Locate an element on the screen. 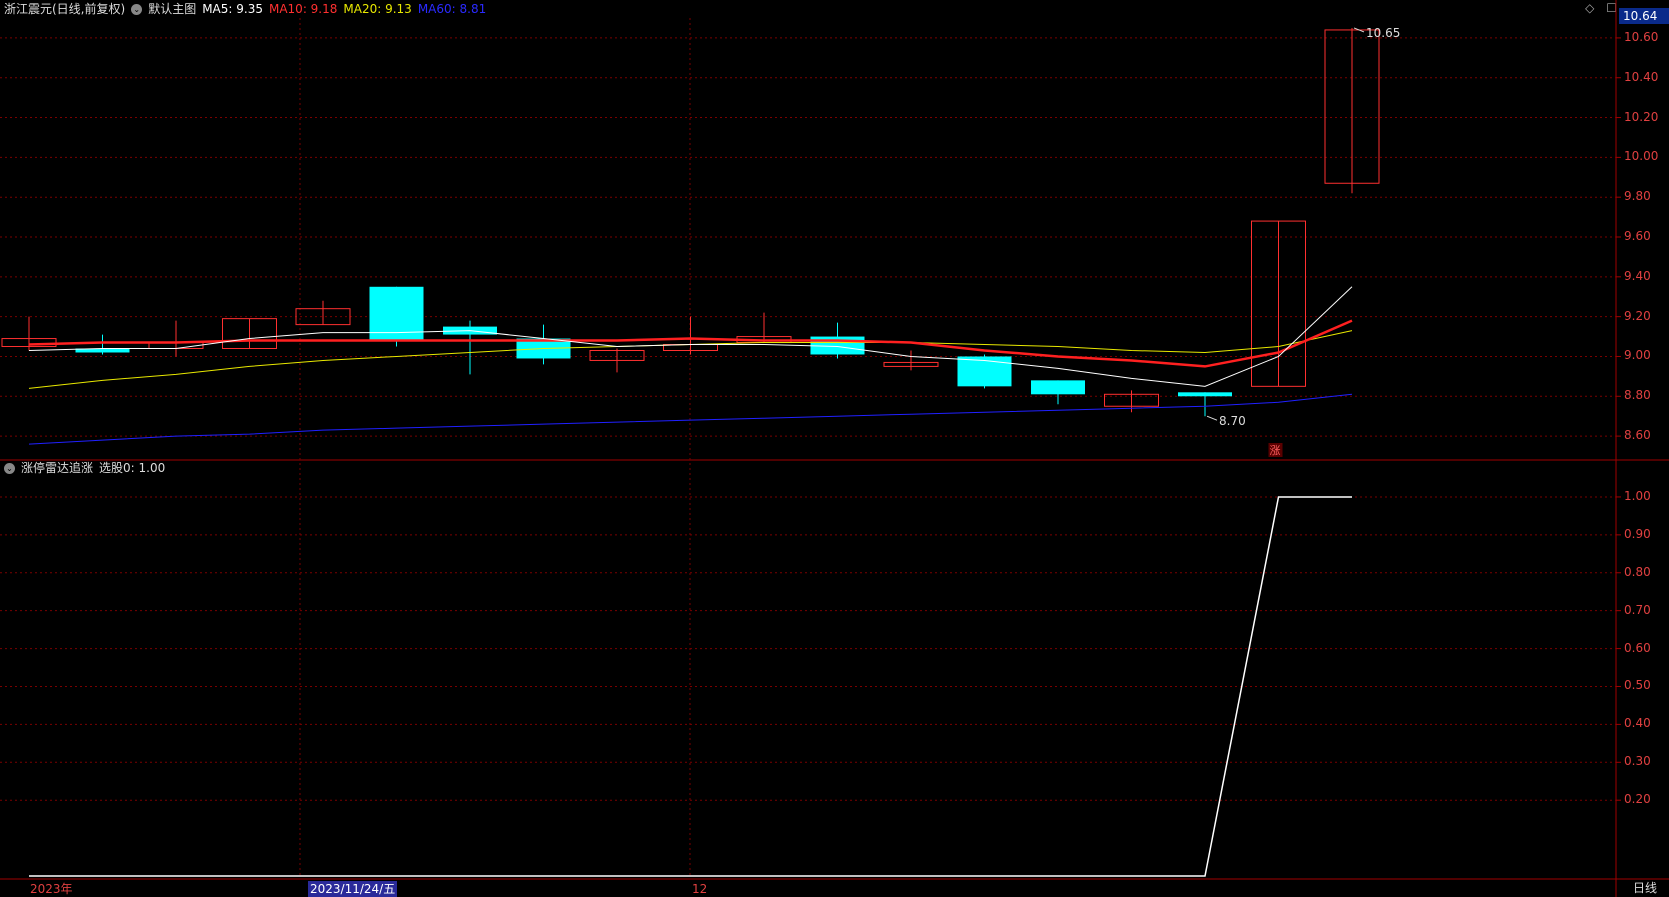 The width and height of the screenshot is (1669, 897). indicator-tick-label: 0.40 is located at coordinates (1637, 723).